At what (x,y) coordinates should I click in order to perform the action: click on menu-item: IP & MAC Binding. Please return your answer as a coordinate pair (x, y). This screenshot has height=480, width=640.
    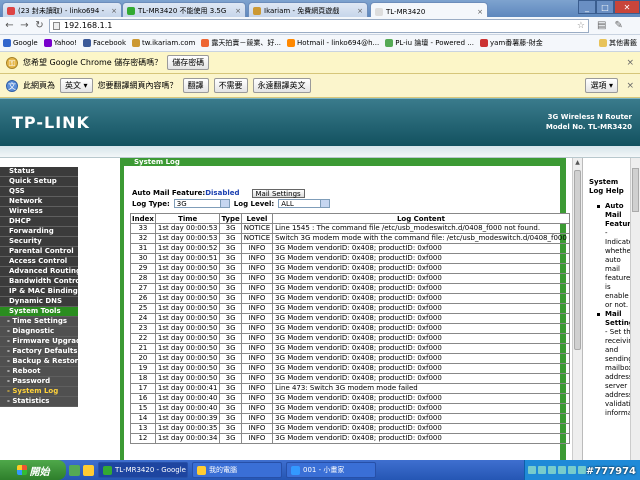
    Looking at the image, I should click on (39, 292).